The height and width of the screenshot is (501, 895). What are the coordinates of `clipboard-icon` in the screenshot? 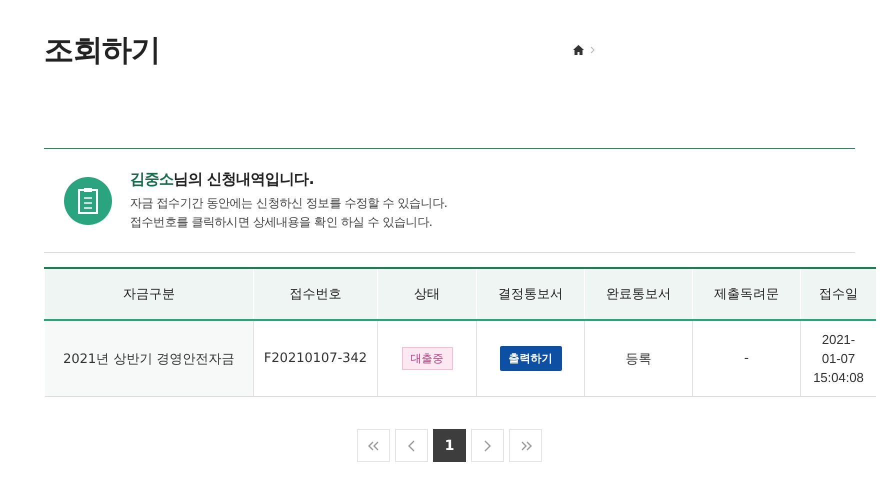 It's located at (88, 200).